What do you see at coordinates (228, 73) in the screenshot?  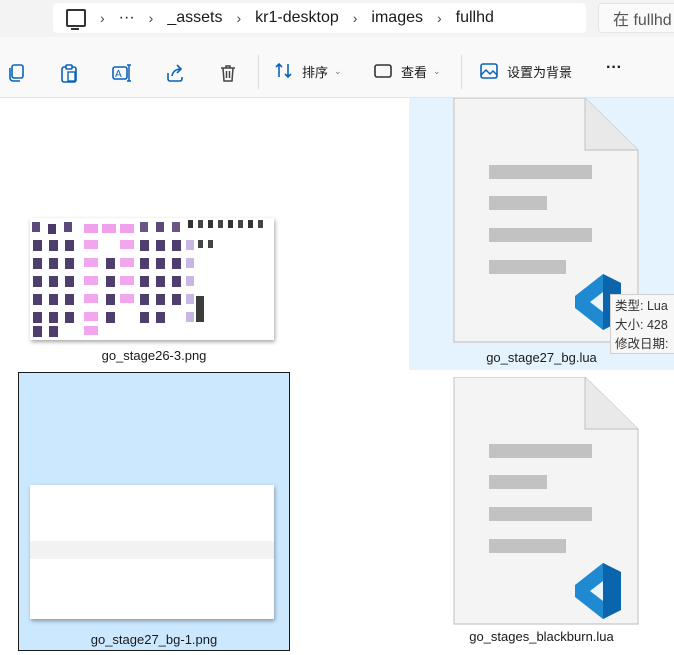 I see `delete-icon` at bounding box center [228, 73].